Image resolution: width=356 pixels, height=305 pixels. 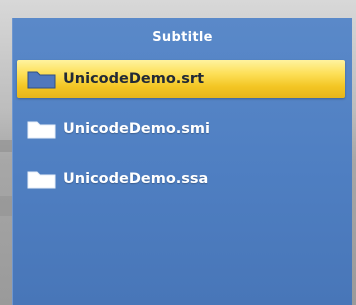 I want to click on list-item-label: UnicodeDemo.srt, so click(x=133, y=79).